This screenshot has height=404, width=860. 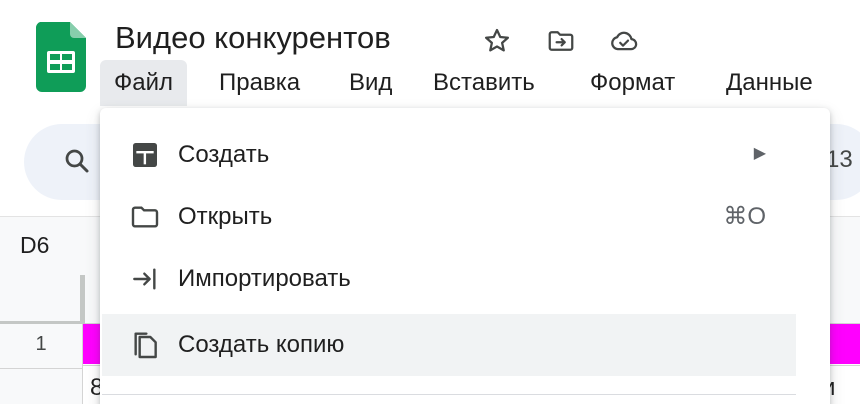 I want to click on menu-edit: Правка, so click(x=259, y=83).